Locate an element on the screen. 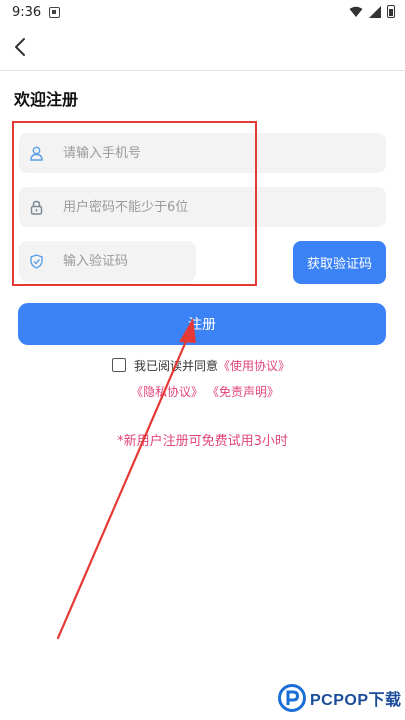  header-divider is located at coordinates (202, 70).